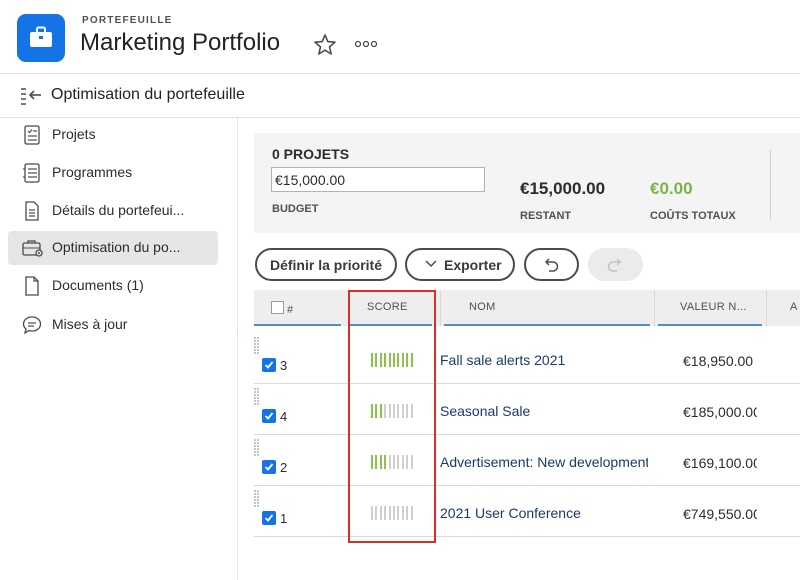  Describe the element at coordinates (325, 45) in the screenshot. I see `star-icon` at that location.